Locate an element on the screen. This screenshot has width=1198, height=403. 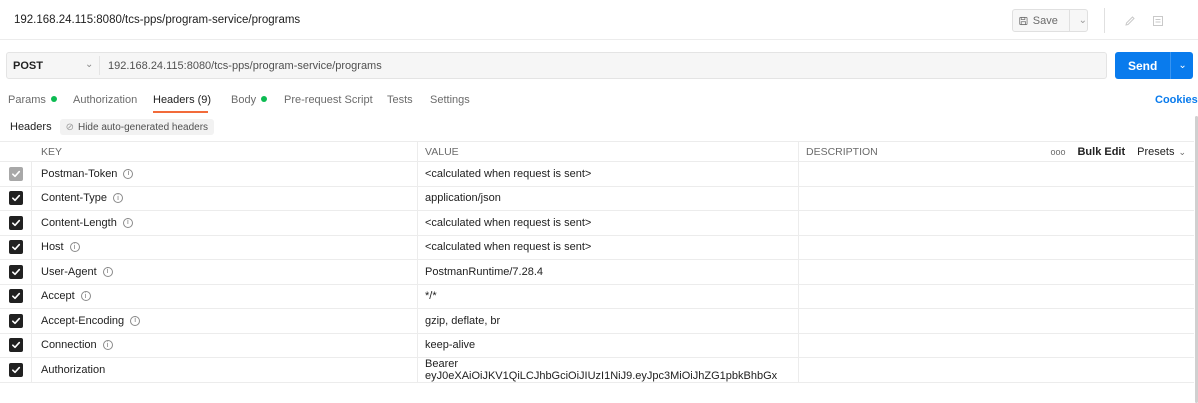
header-key: Content-Type is located at coordinates (74, 198).